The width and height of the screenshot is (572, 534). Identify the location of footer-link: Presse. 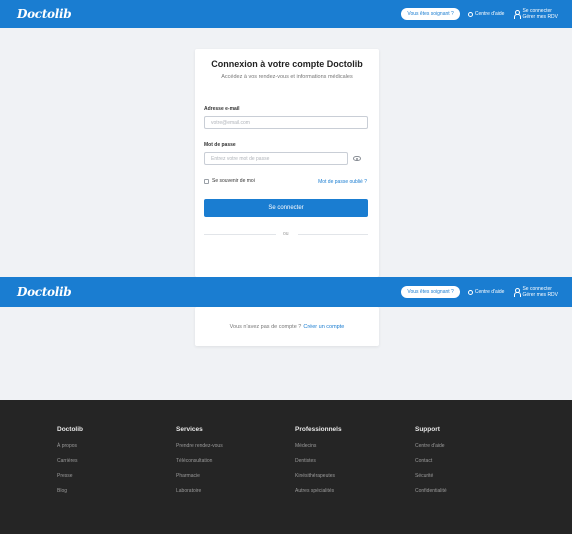
(70, 476).